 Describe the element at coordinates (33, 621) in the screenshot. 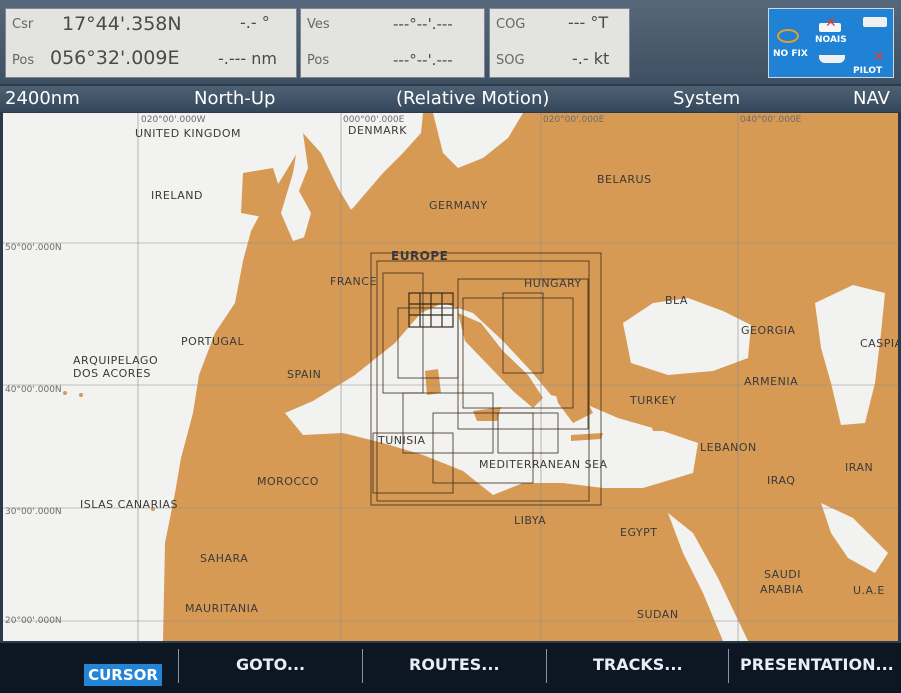

I see `grid-label: 20°00'.000N` at that location.